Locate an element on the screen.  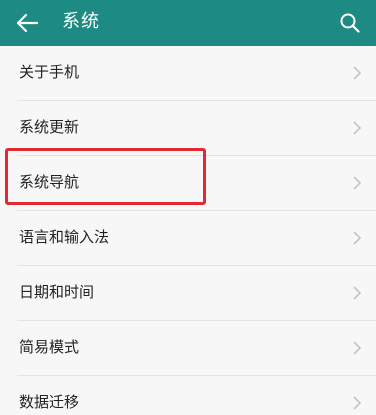
arrow-left-icon is located at coordinates (27, 23).